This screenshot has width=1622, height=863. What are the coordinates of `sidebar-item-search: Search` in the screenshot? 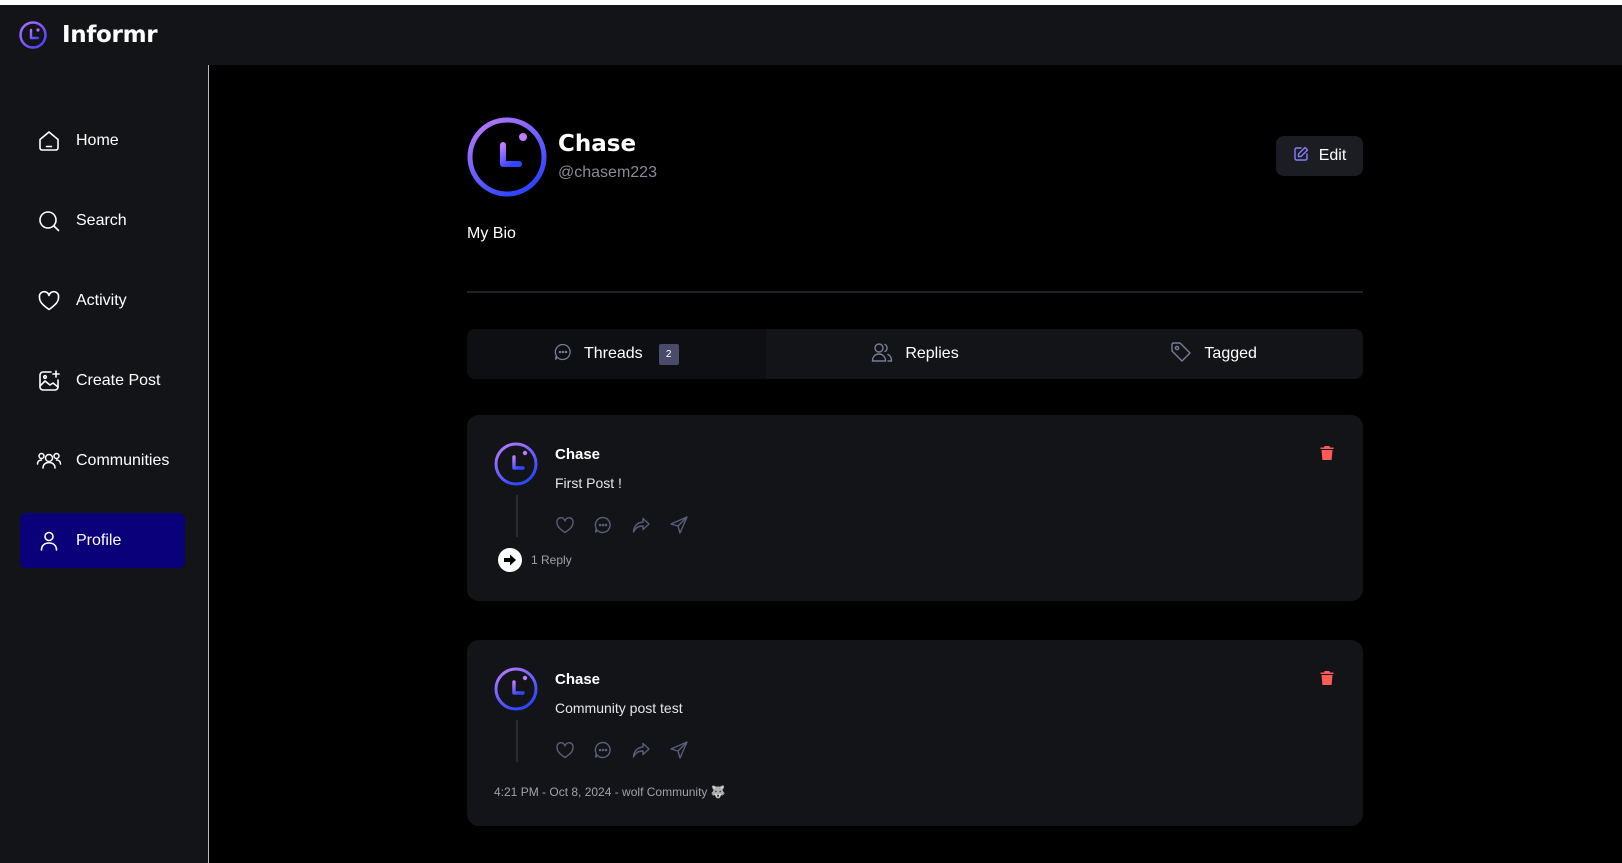 It's located at (102, 220).